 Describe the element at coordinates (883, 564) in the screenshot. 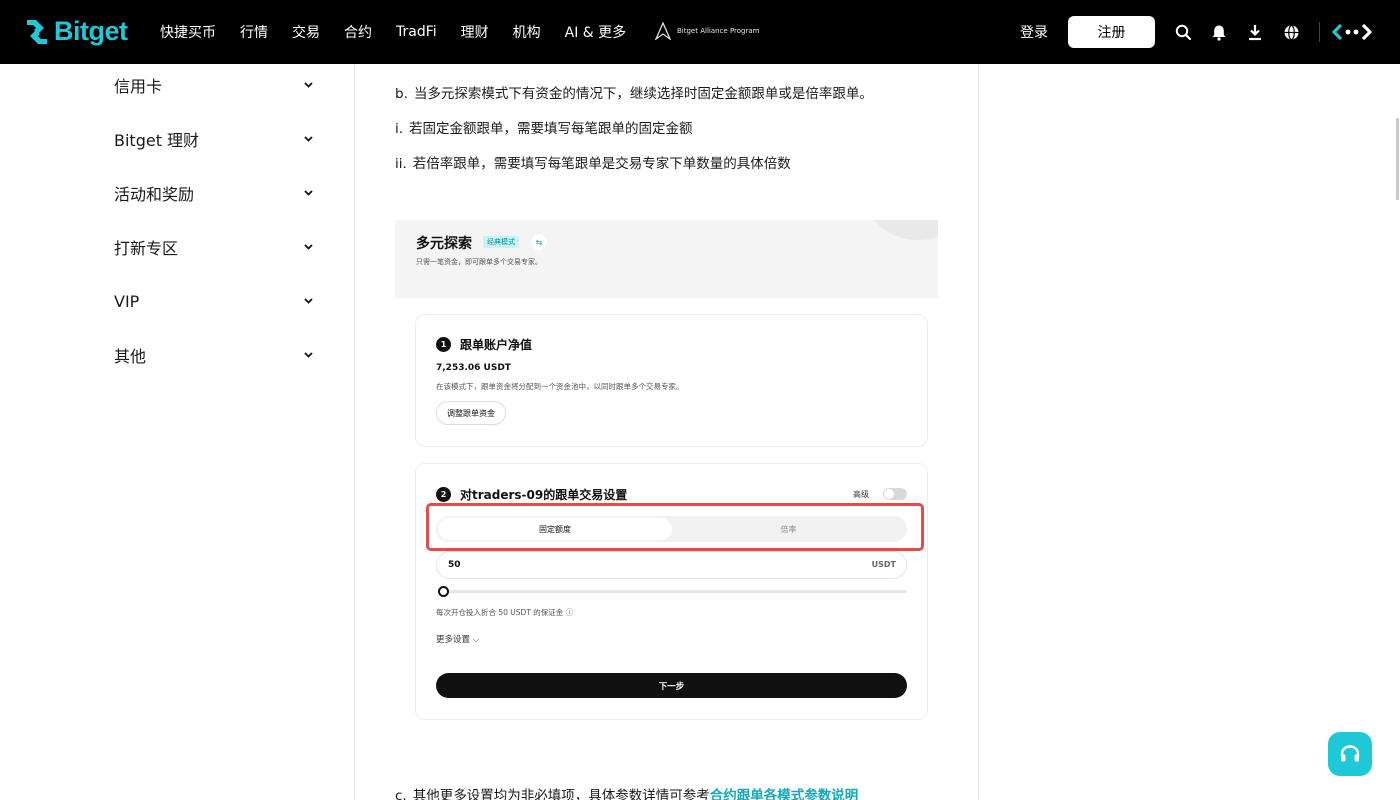

I see `amount-unit: USDT` at that location.